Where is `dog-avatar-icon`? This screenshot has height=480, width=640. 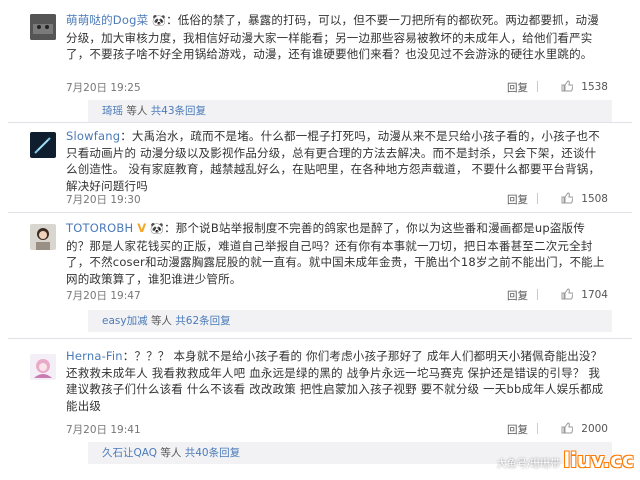 dog-avatar-icon is located at coordinates (43, 27).